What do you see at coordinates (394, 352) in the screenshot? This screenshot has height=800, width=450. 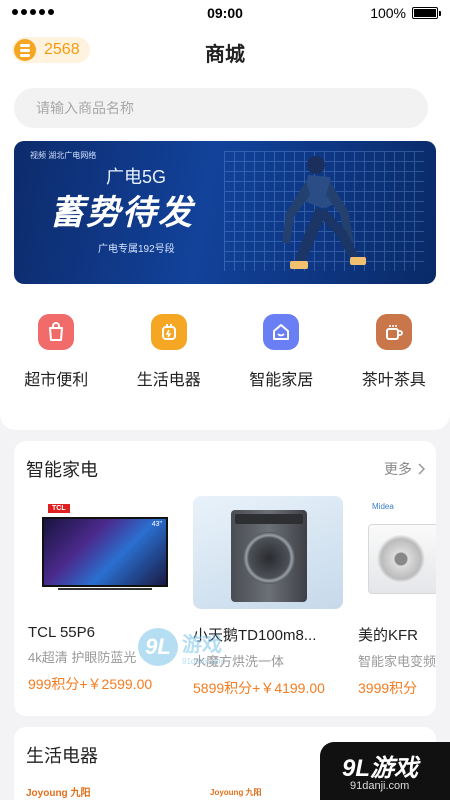 I see `category-tea: 茶叶茶具` at bounding box center [394, 352].